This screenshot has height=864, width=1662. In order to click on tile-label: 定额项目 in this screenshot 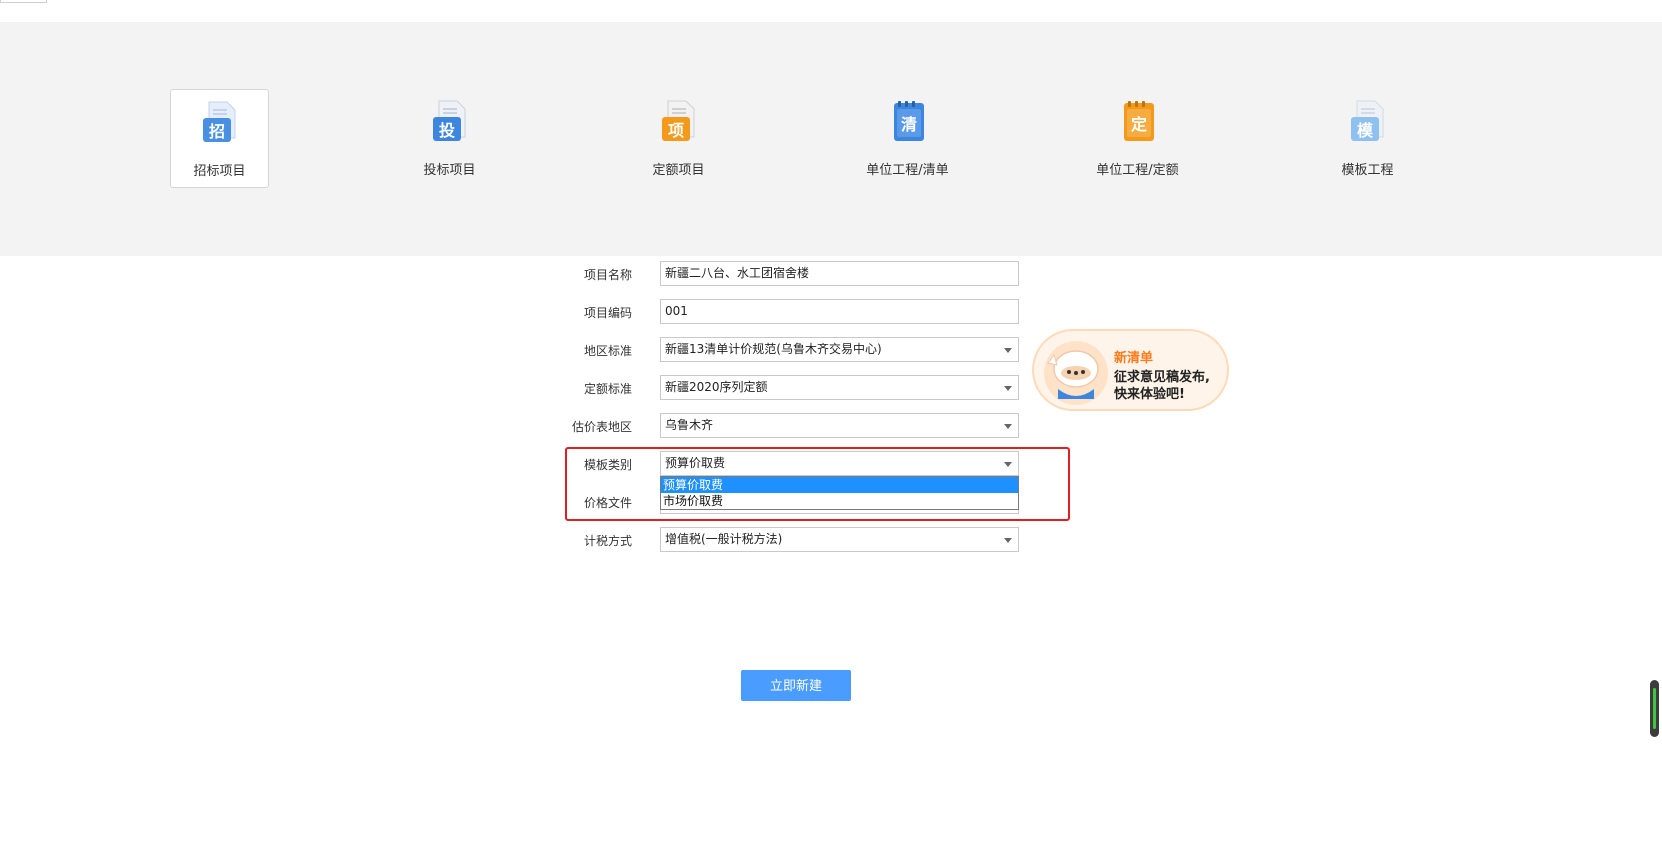, I will do `click(678, 170)`.